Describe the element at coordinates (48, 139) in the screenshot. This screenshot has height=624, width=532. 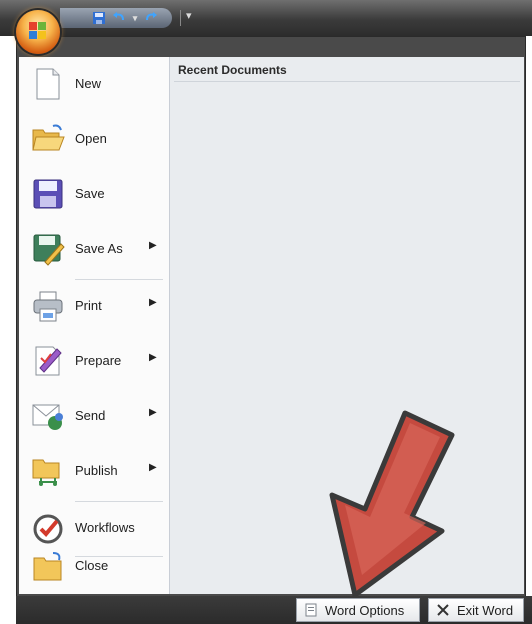
I see `open-folder-icon` at that location.